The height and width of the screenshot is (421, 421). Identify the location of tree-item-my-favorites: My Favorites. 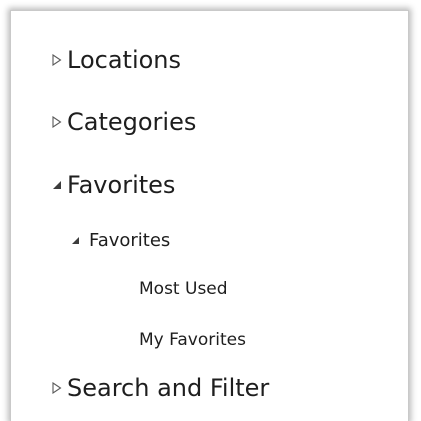
(192, 340).